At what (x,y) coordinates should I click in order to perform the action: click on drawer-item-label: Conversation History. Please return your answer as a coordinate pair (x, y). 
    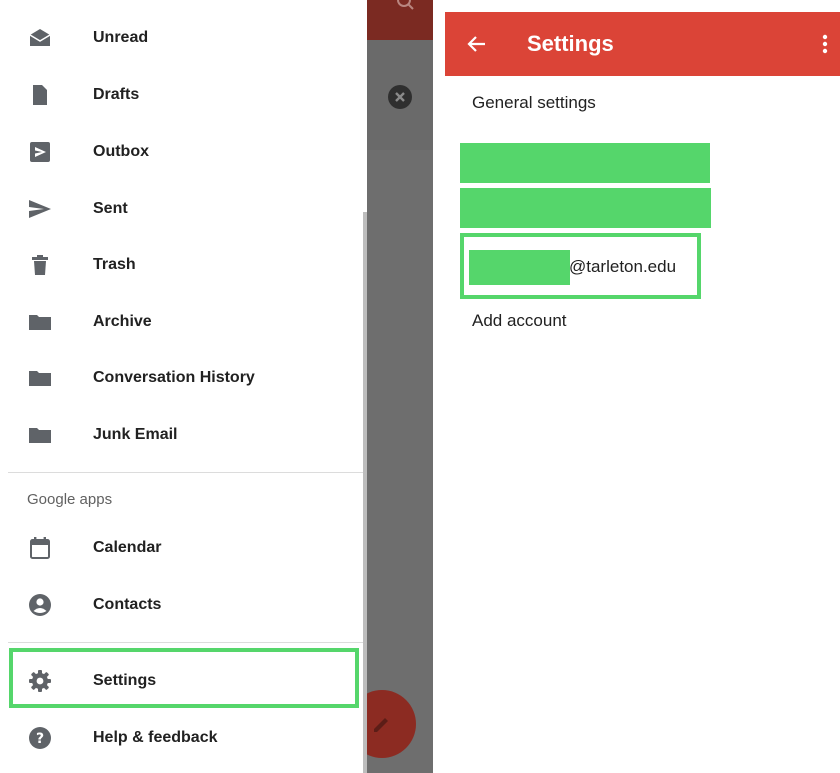
    Looking at the image, I should click on (174, 377).